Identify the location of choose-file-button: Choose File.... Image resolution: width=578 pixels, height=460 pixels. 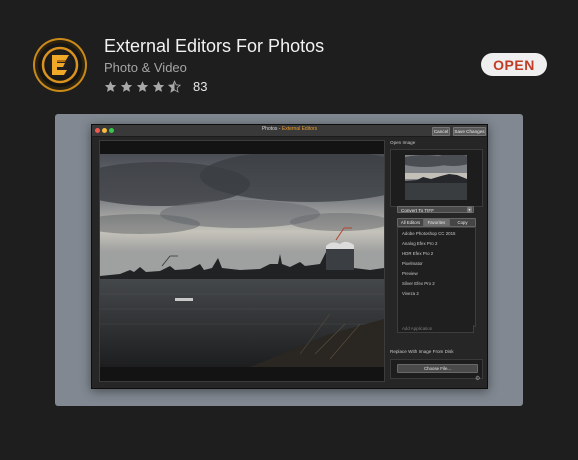
(437, 368).